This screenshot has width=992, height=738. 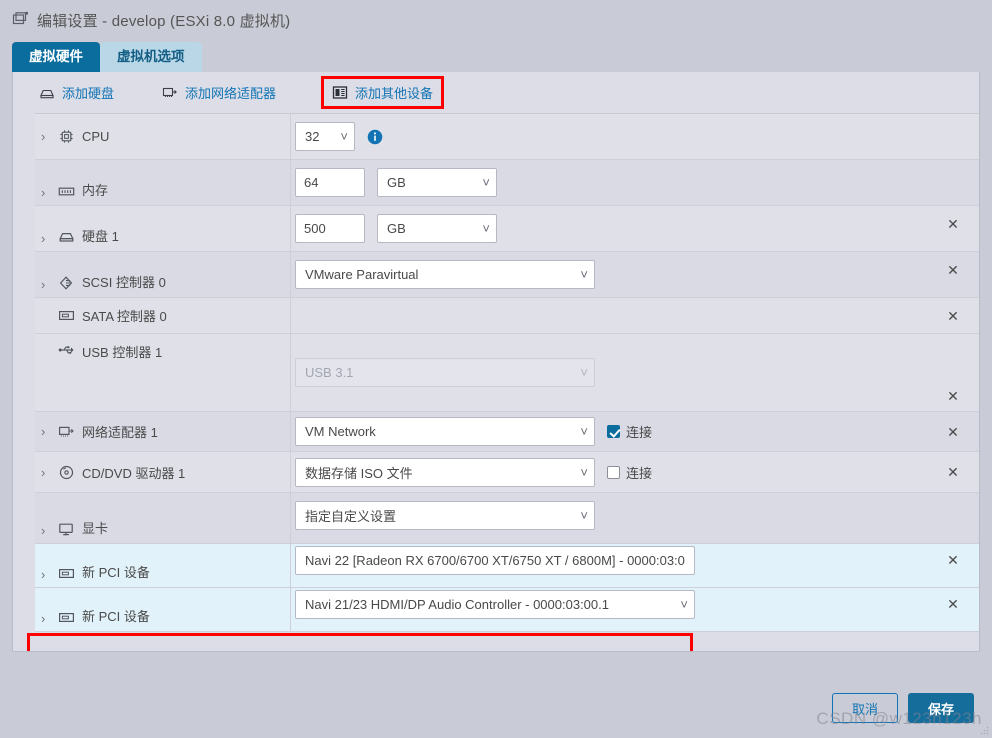 I want to click on row-label-sata: › SATA 控制器 0, so click(x=163, y=315).